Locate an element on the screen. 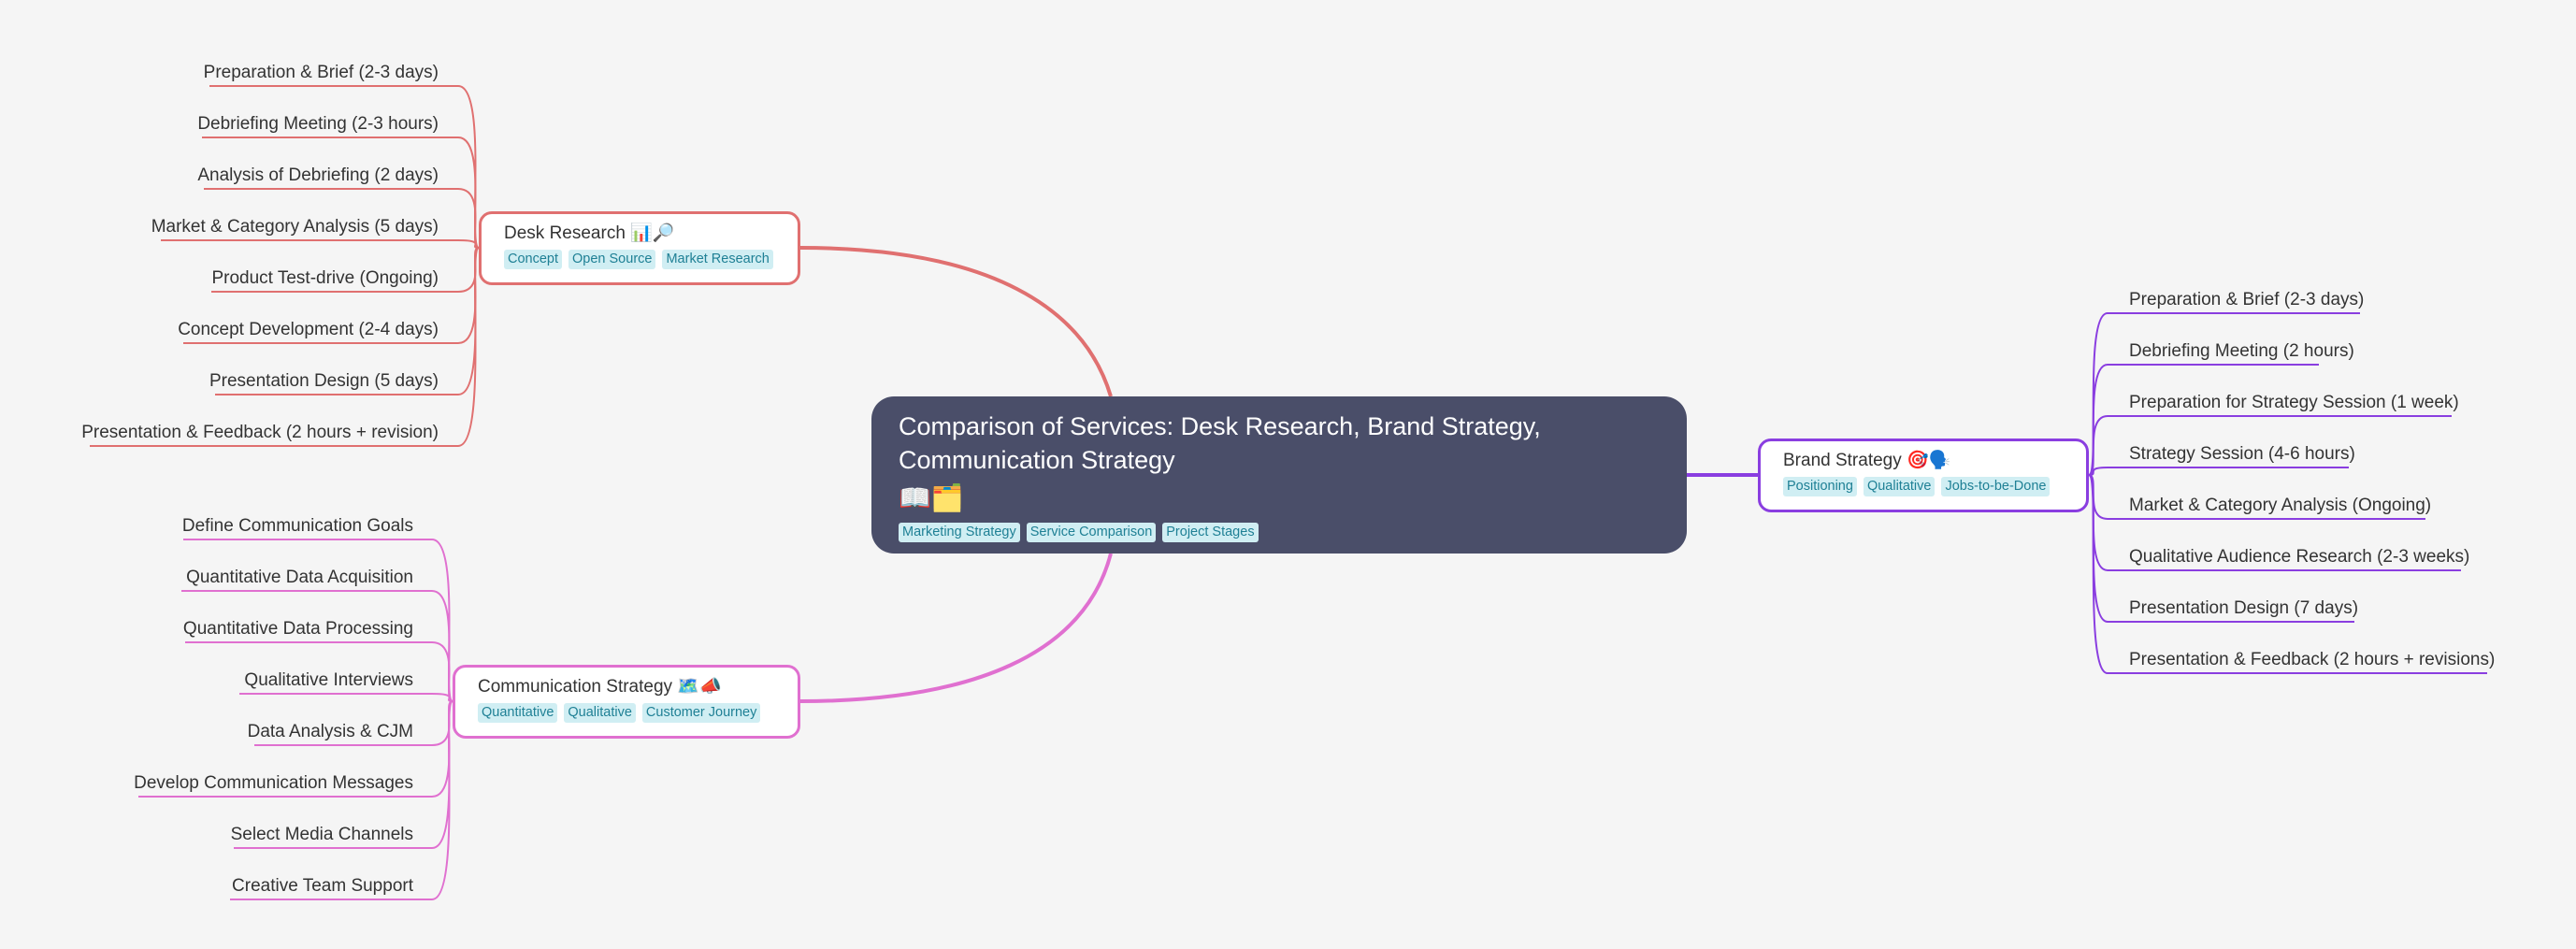 This screenshot has height=949, width=2576. link-brand-item is located at coordinates (2219, 471).